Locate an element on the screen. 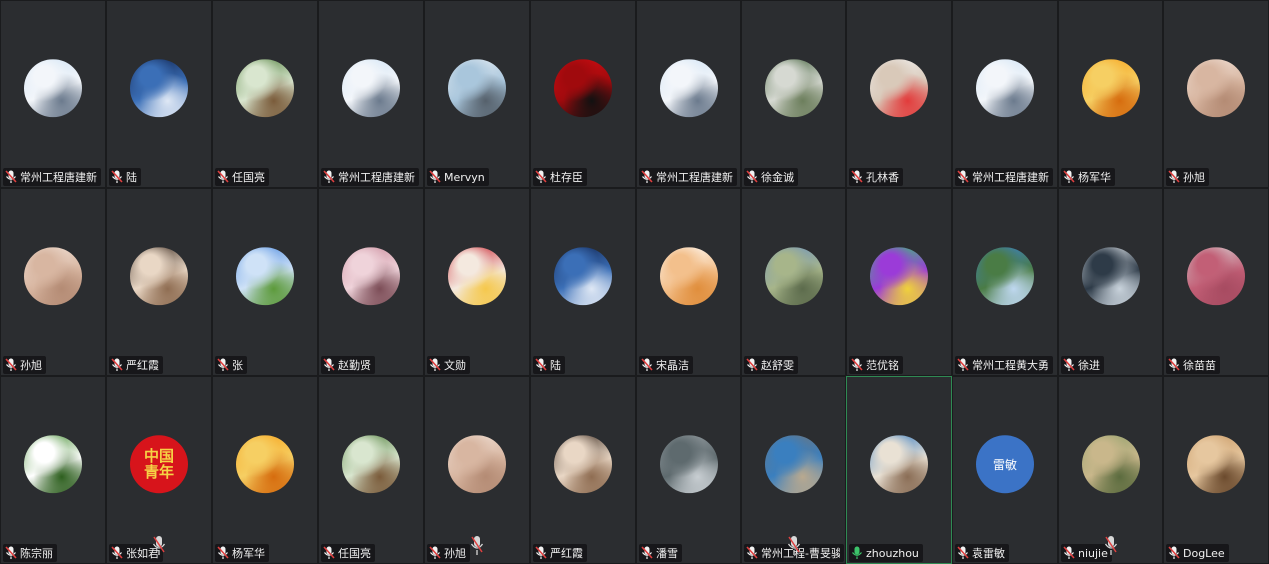 The width and height of the screenshot is (1269, 564). name-label: 常州工程黄大勇 is located at coordinates (1004, 365).